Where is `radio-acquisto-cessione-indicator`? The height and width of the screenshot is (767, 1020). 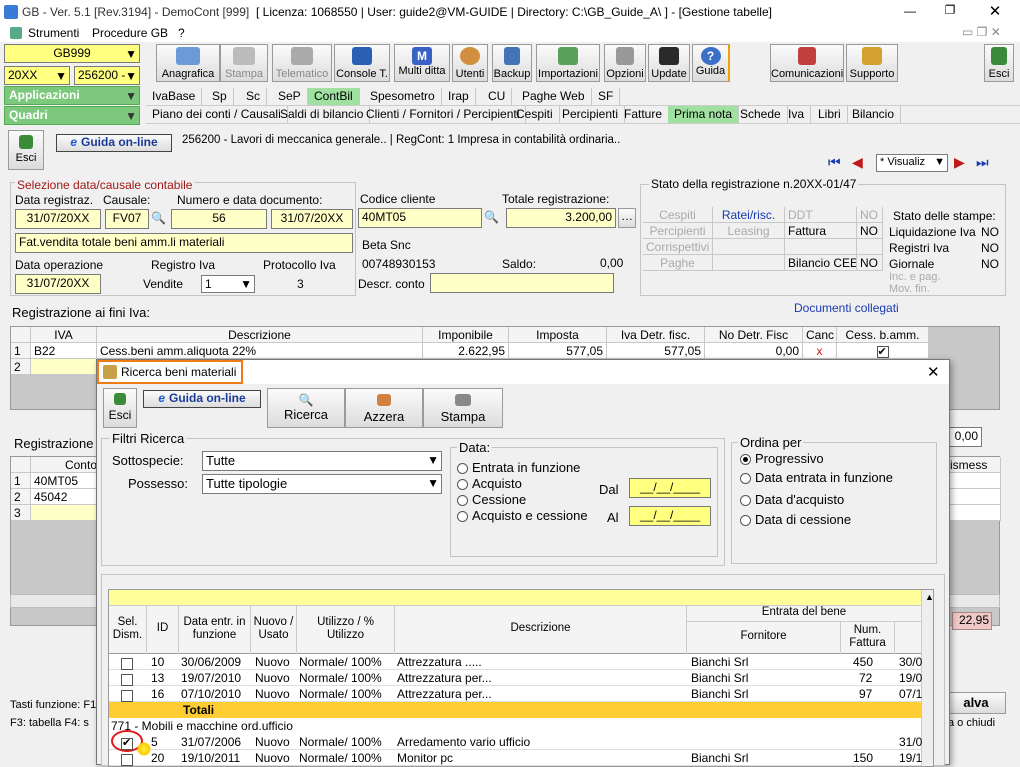
radio-acquisto-cessione-indicator is located at coordinates (462, 517).